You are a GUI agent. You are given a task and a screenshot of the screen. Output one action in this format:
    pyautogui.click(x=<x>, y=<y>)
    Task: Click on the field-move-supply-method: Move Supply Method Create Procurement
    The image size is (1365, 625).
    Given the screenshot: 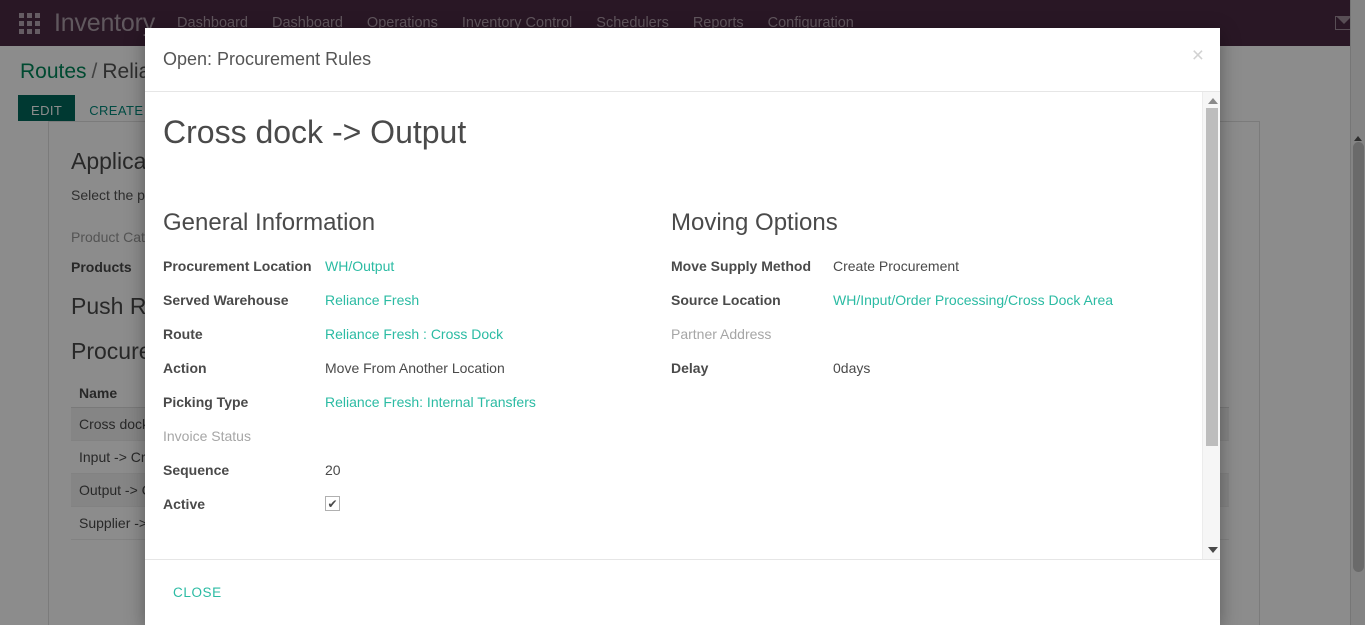 What is the action you would take?
    pyautogui.click(x=921, y=268)
    